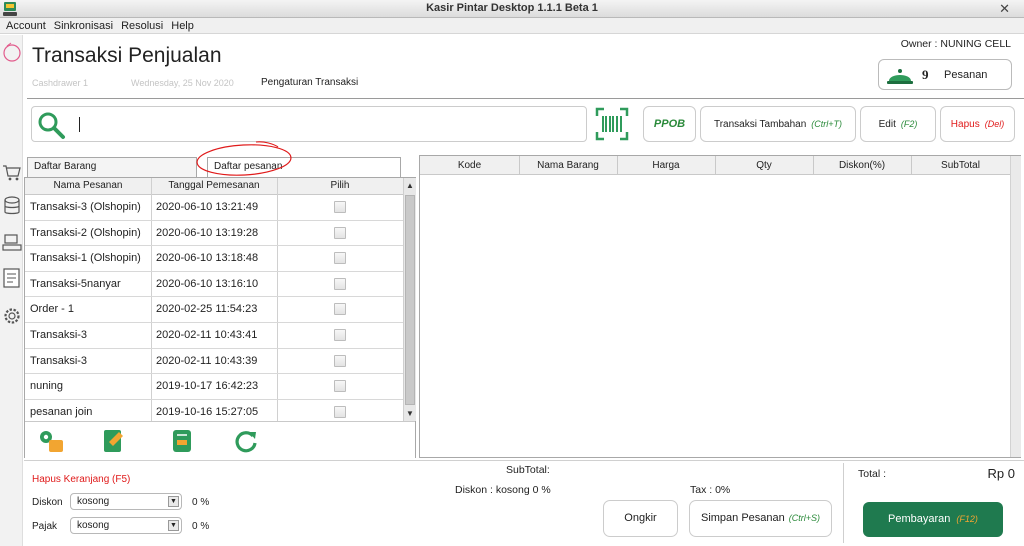  I want to click on total-label: Total :, so click(872, 474).